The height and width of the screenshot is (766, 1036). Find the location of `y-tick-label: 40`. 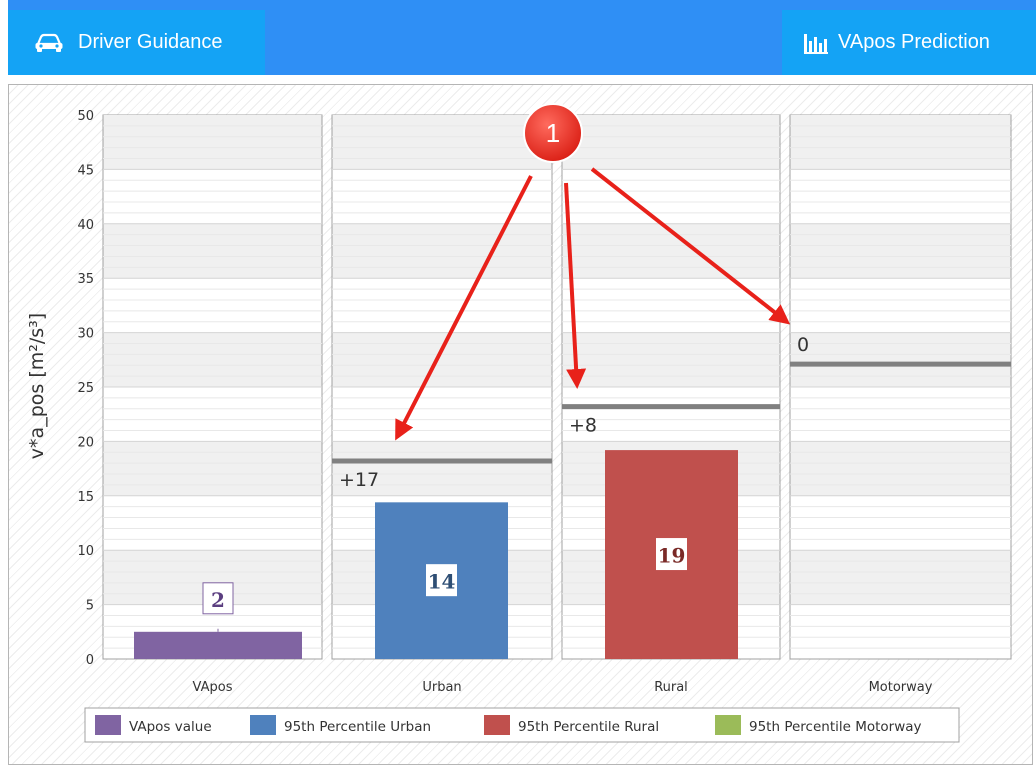

y-tick-label: 40 is located at coordinates (85, 225).